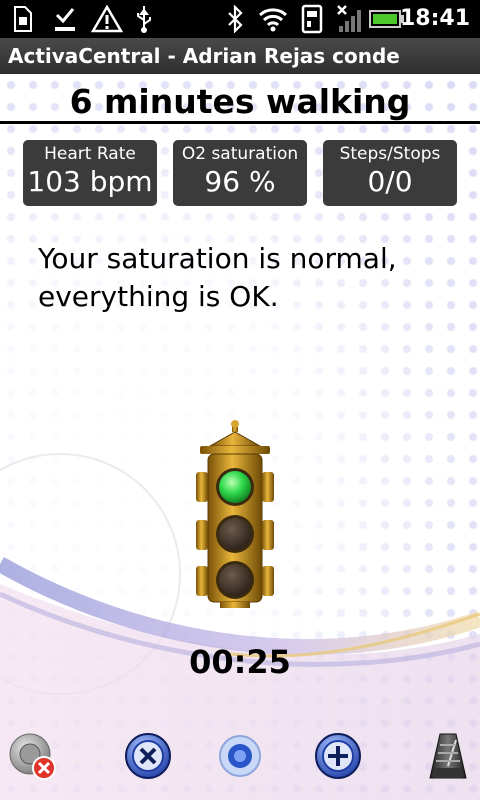 This screenshot has width=480, height=800. What do you see at coordinates (235, 534) in the screenshot?
I see `yellow-light` at bounding box center [235, 534].